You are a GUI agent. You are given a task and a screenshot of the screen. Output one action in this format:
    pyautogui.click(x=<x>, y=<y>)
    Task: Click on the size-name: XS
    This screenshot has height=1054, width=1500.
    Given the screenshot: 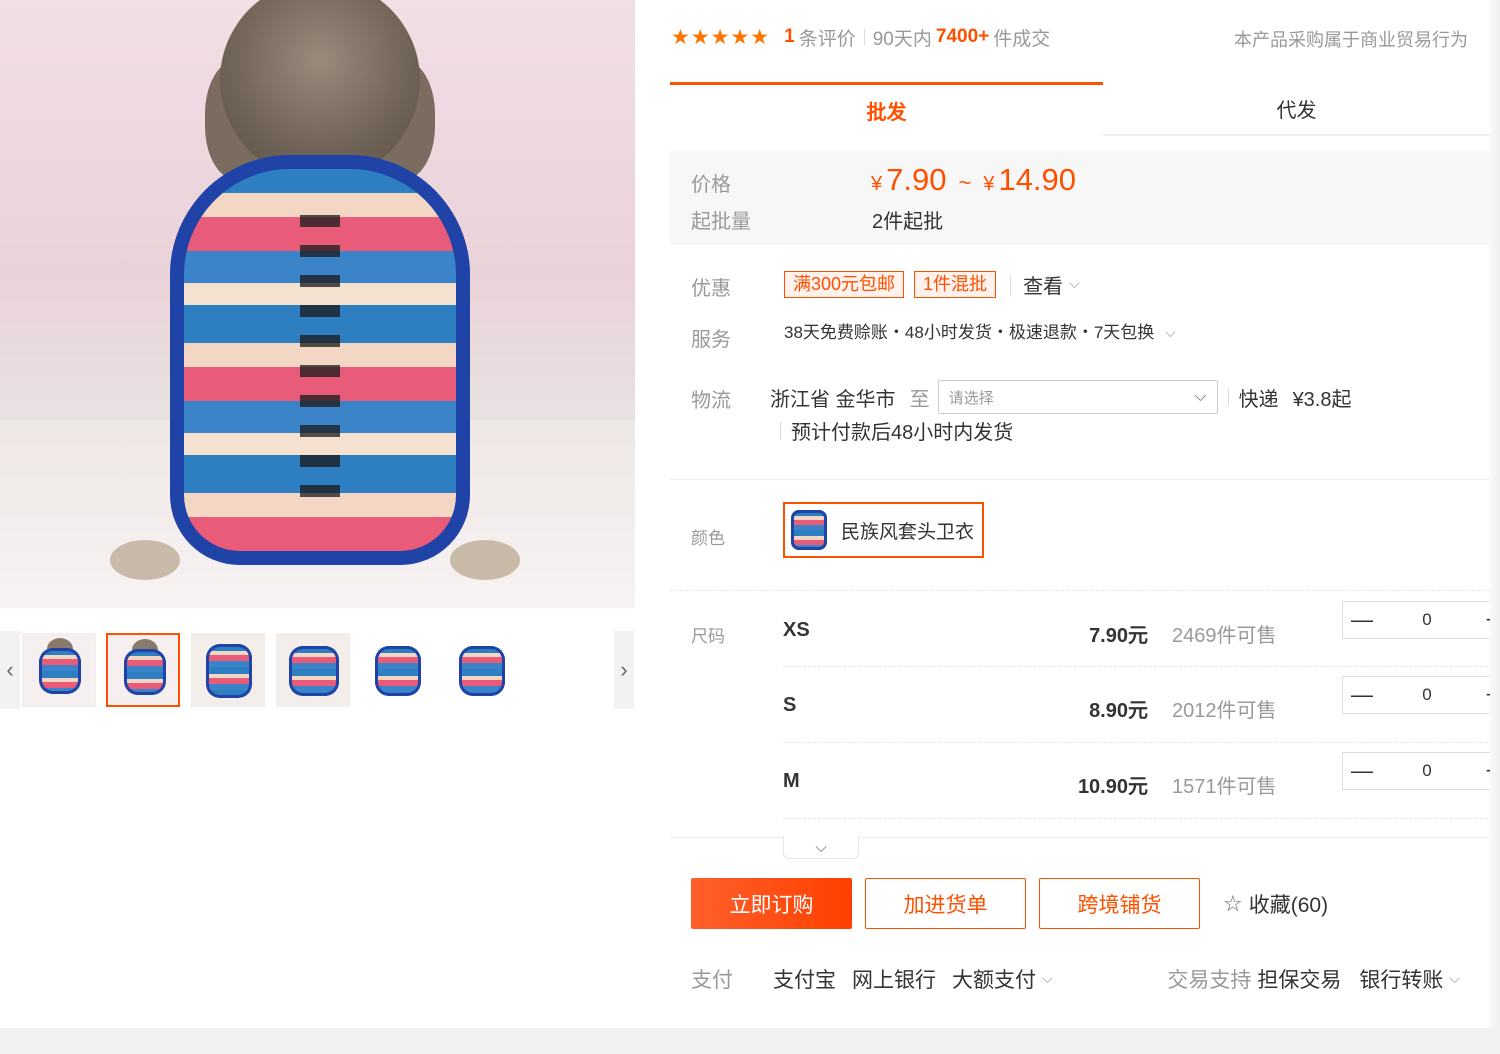 What is the action you would take?
    pyautogui.click(x=796, y=630)
    